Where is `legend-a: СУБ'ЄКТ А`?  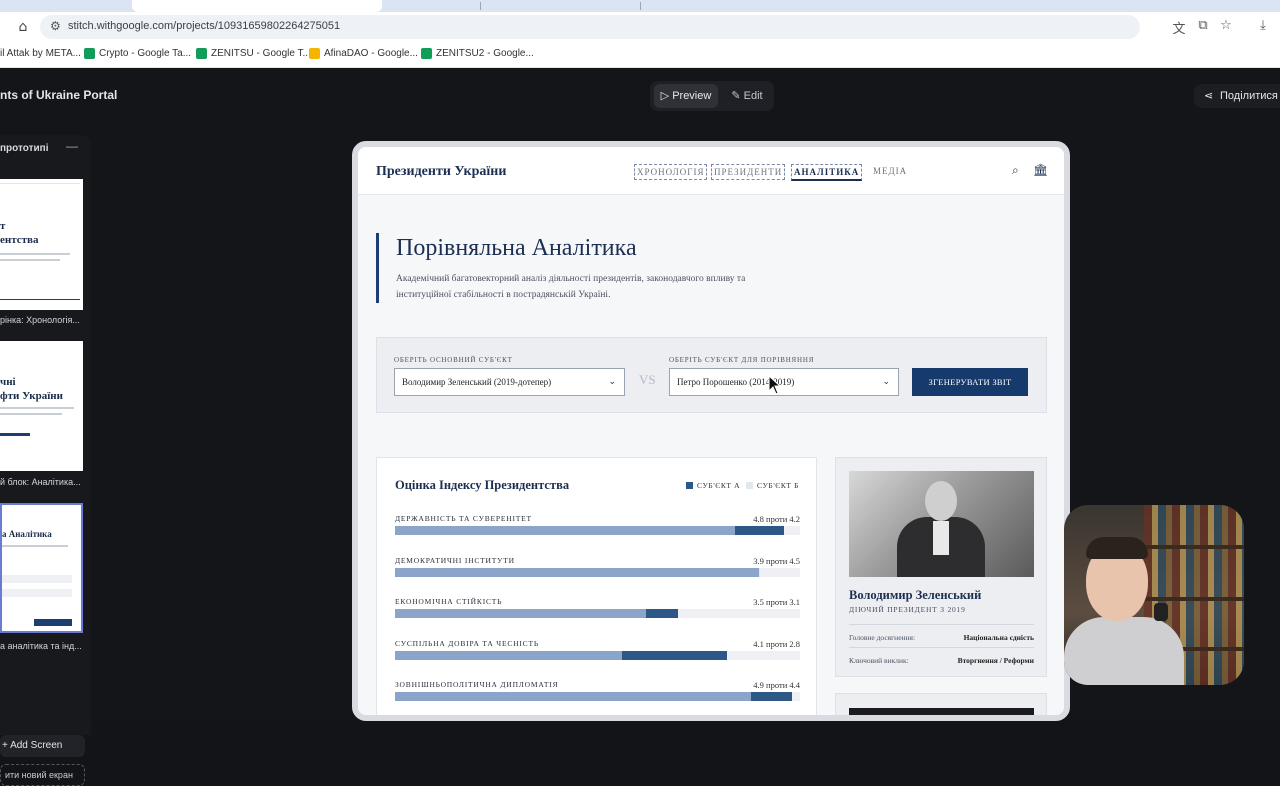
legend-a: СУБ'ЄКТ А is located at coordinates (713, 485).